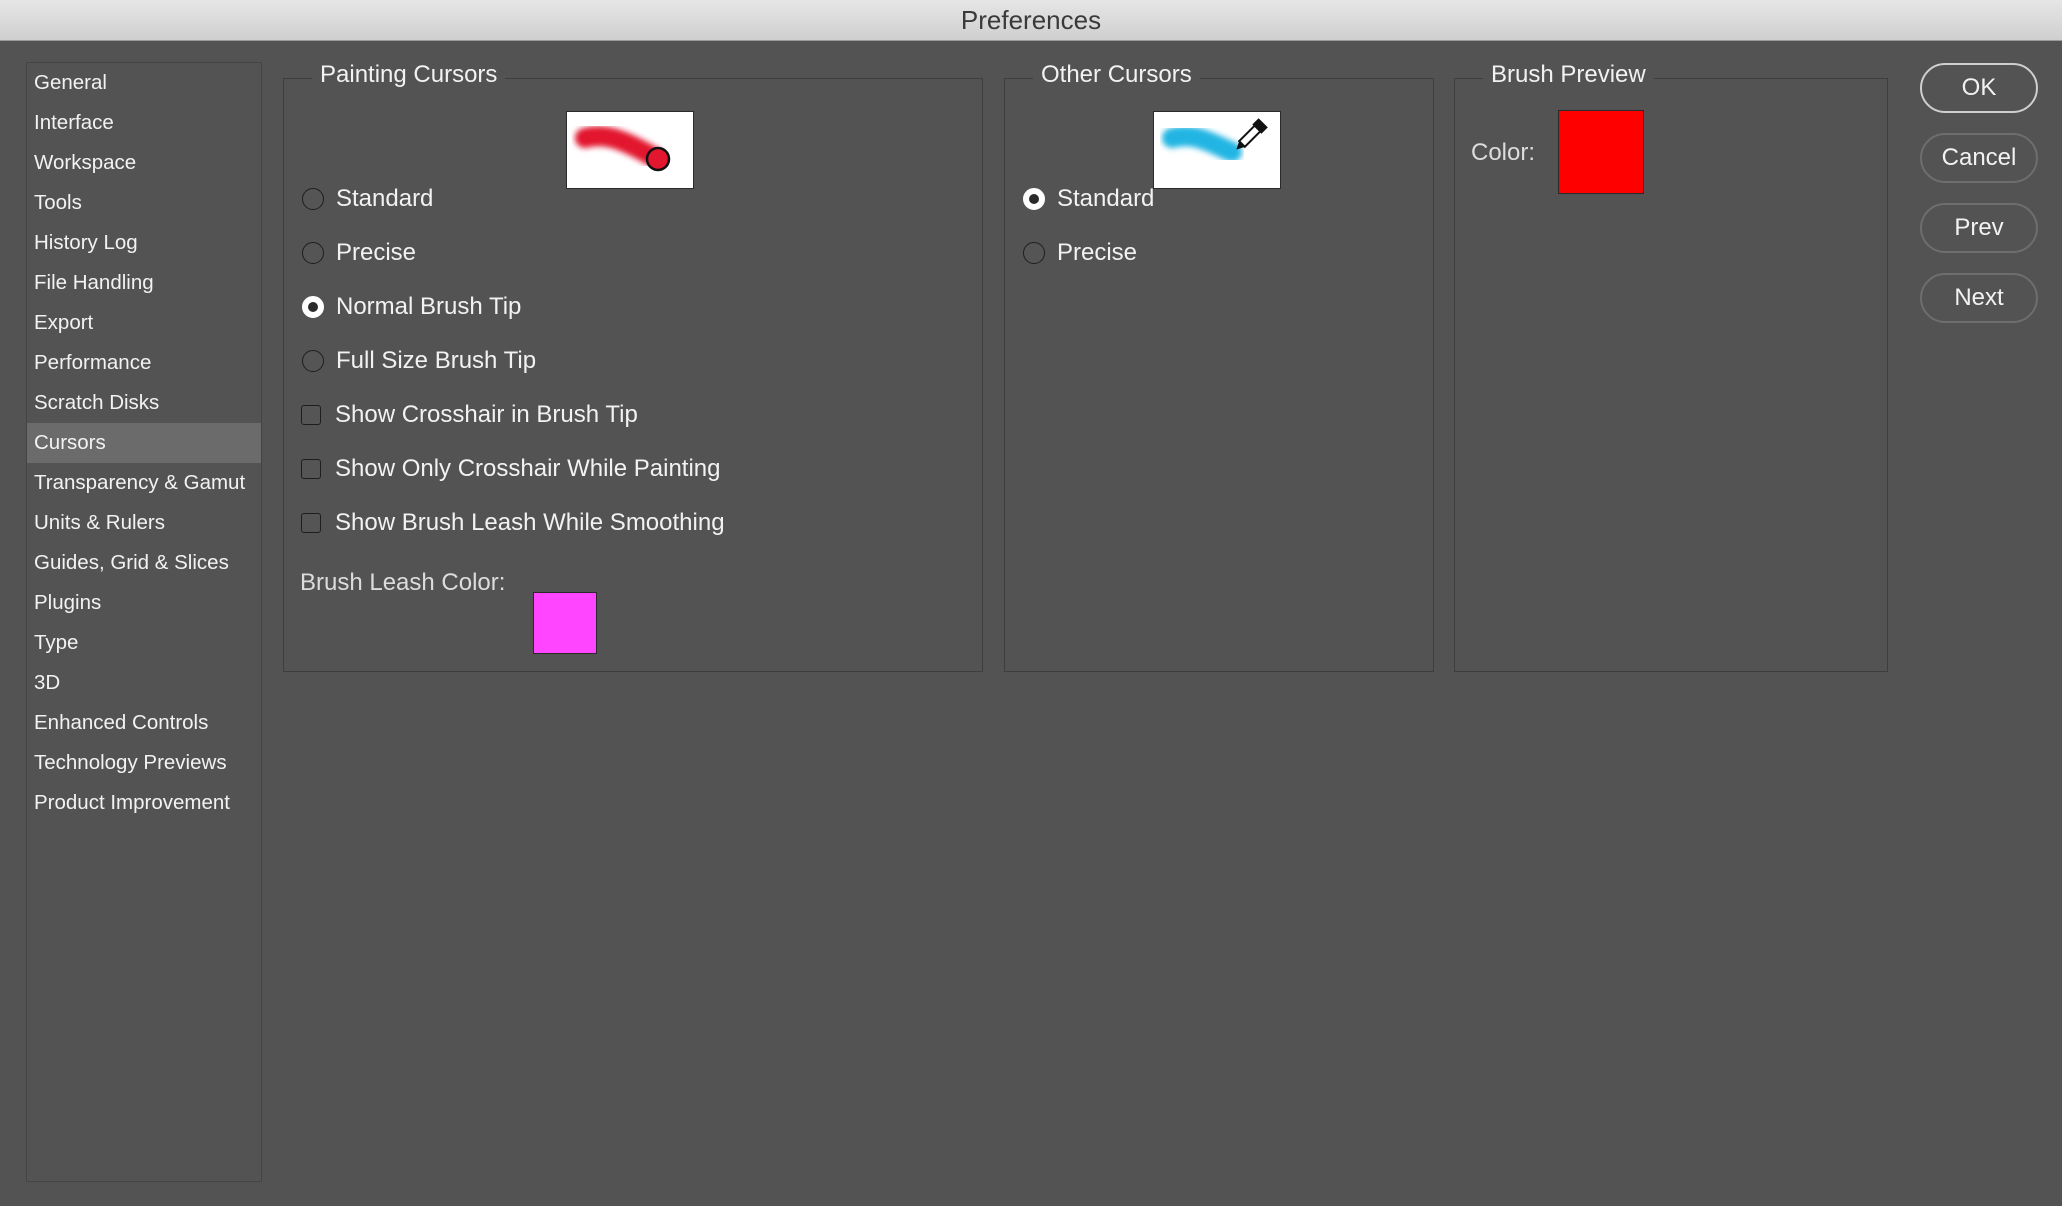 The image size is (2062, 1206). I want to click on other-precise-option: Precise, so click(1080, 253).